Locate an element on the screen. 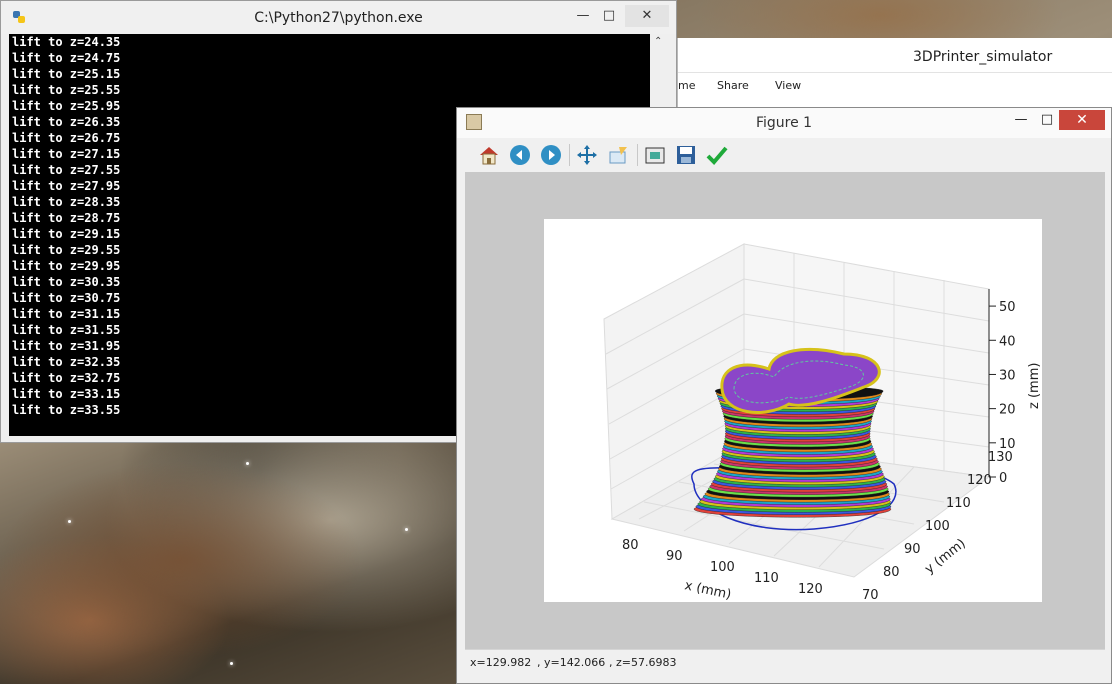  z-tick-label: 30 is located at coordinates (1007, 375).